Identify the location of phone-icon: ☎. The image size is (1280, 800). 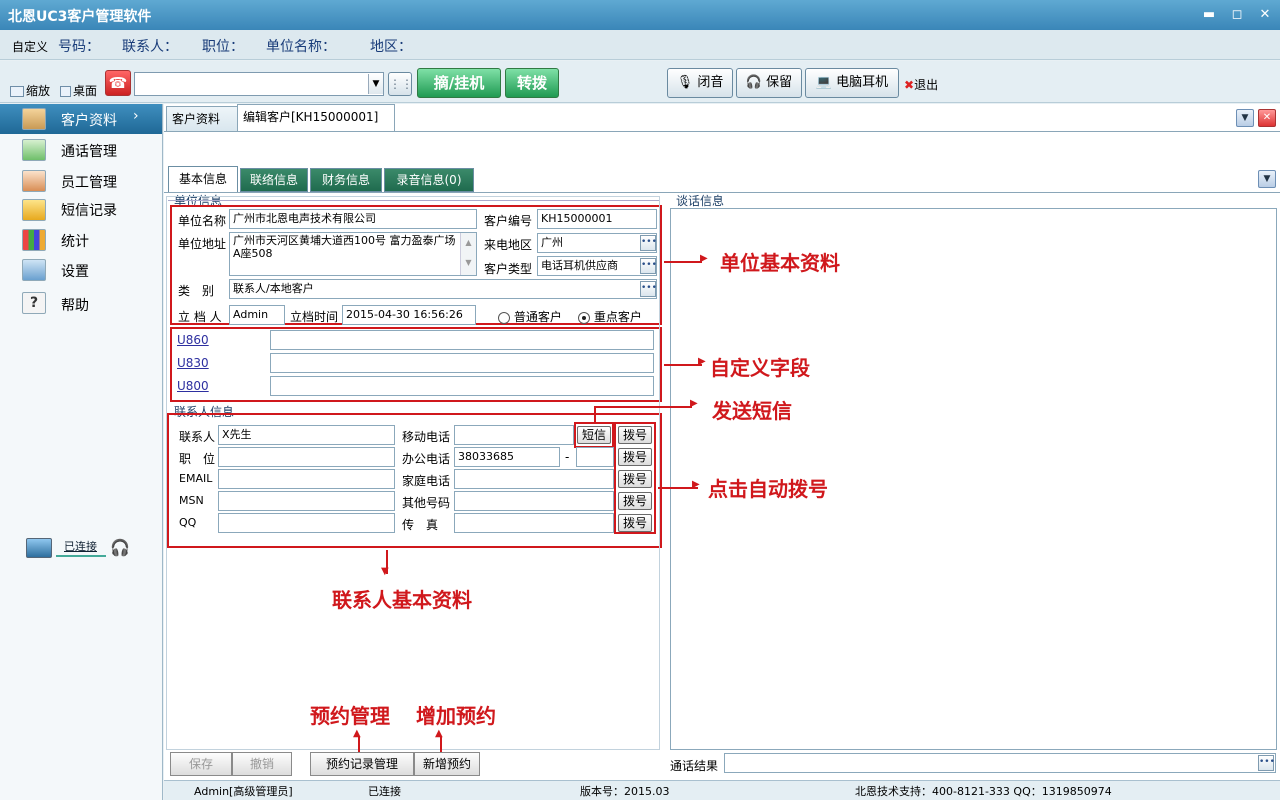
(118, 83).